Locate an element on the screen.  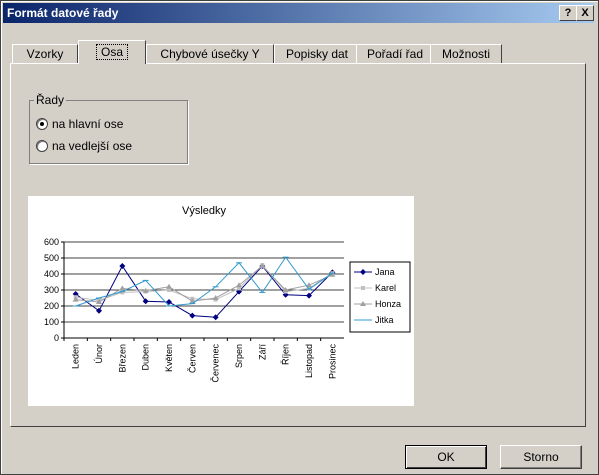
x-tick-label: Říjen is located at coordinates (286, 354).